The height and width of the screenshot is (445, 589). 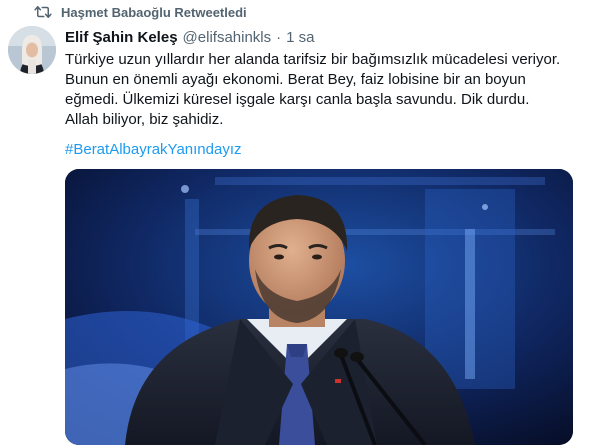 What do you see at coordinates (32, 50) in the screenshot?
I see `avatar` at bounding box center [32, 50].